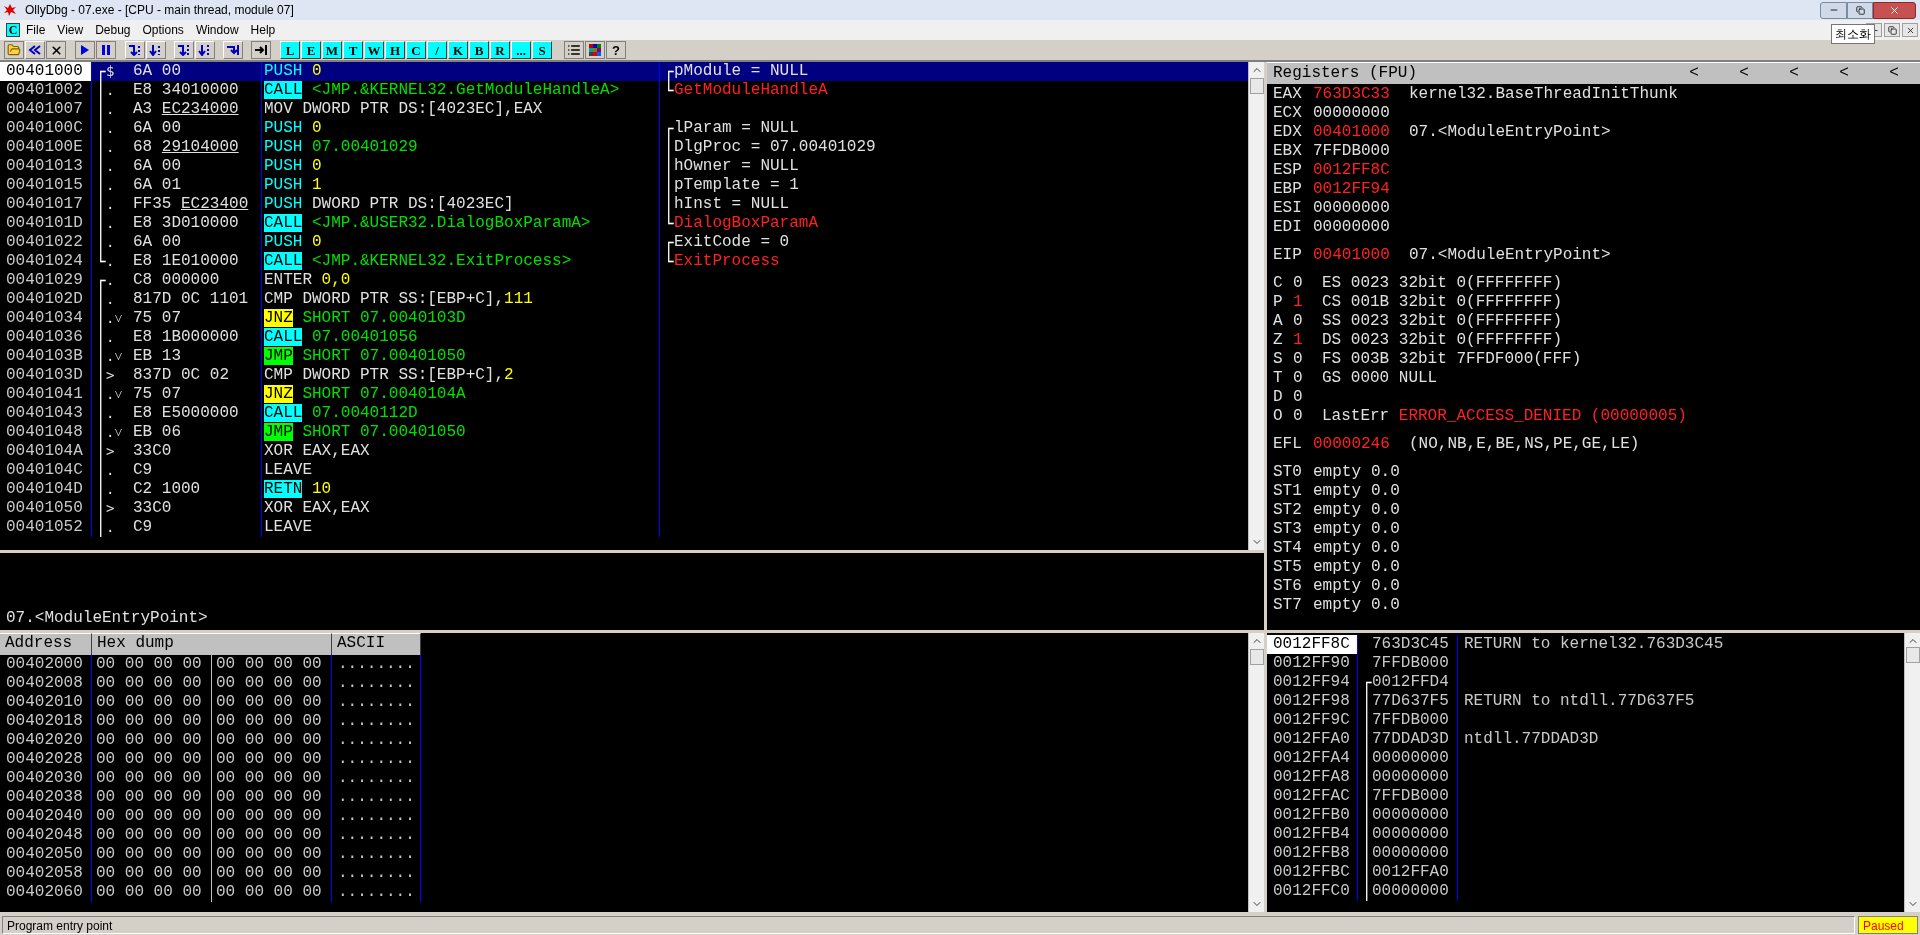 This screenshot has height=935, width=1920. I want to click on flow-marker: $, so click(111, 70).